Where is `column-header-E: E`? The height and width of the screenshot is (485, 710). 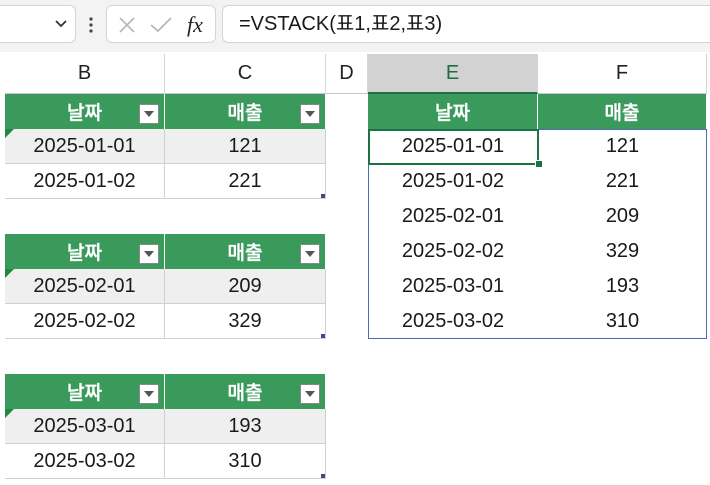
column-header-E: E is located at coordinates (453, 74).